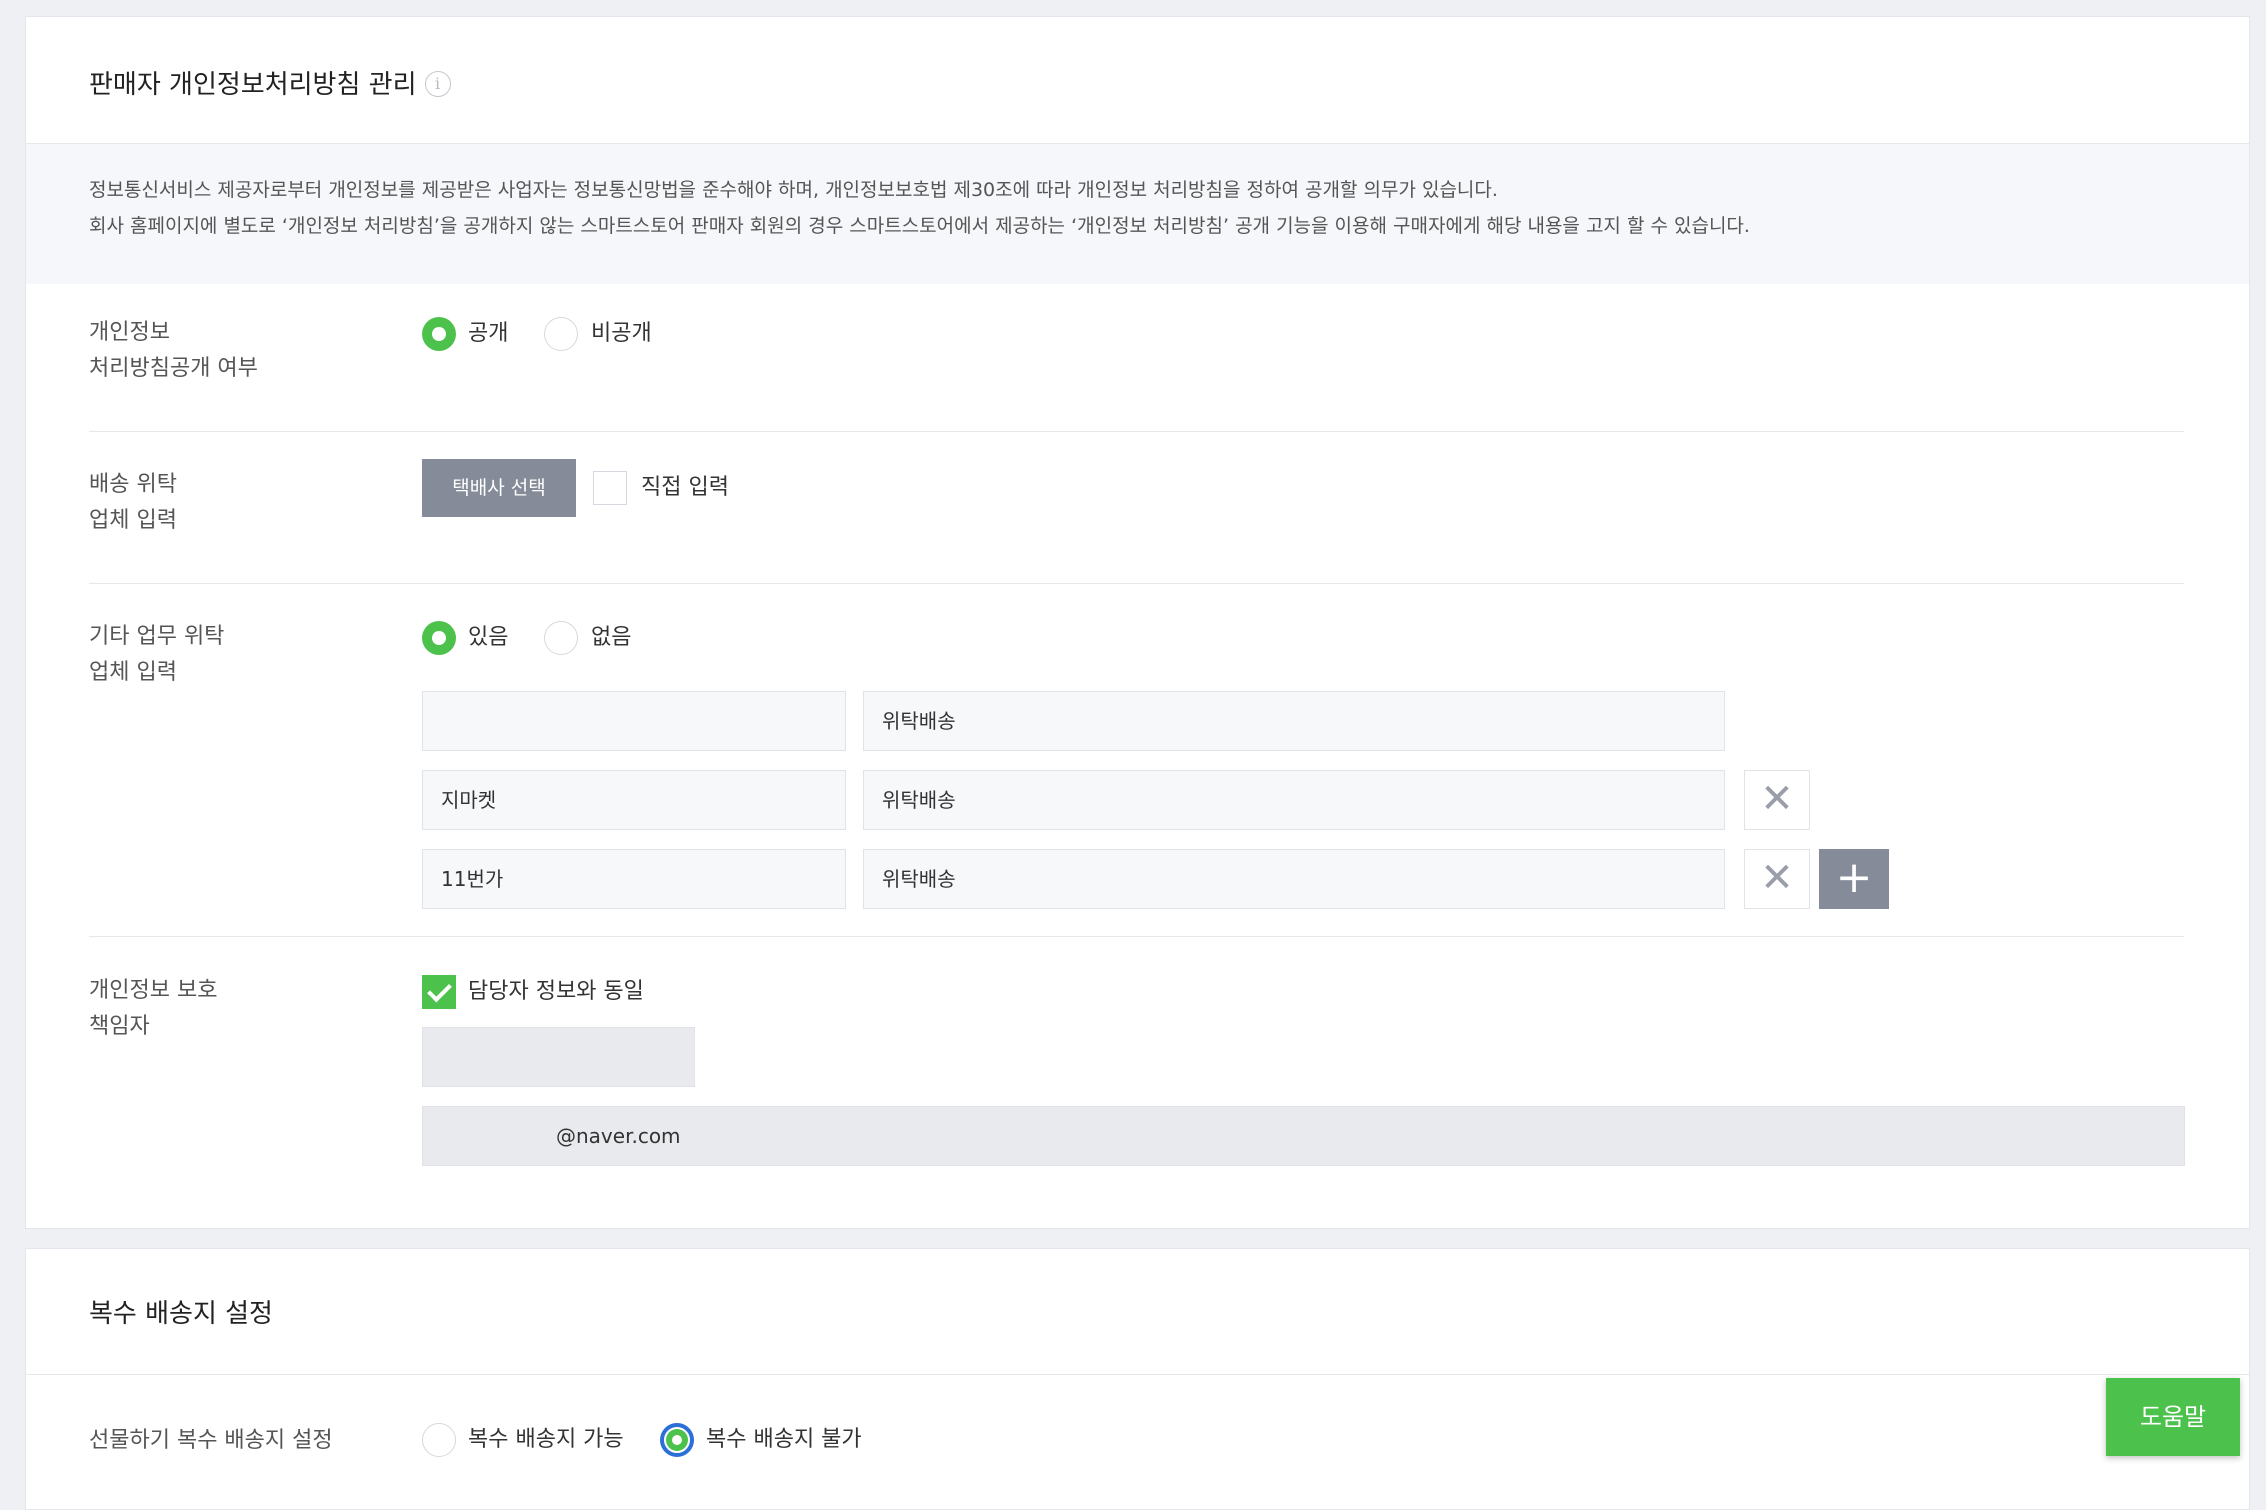 The height and width of the screenshot is (1510, 2266). I want to click on add-row-button: +, so click(1854, 879).